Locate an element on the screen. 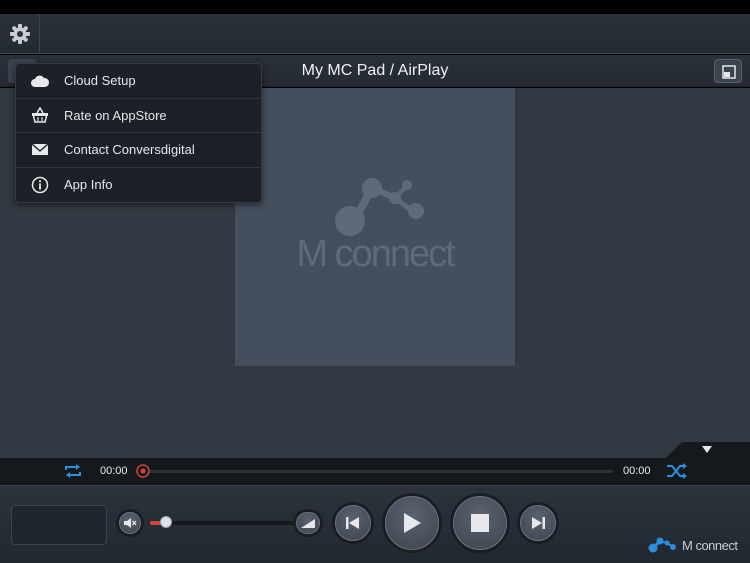 The width and height of the screenshot is (750, 563). top-toolbar is located at coordinates (375, 34).